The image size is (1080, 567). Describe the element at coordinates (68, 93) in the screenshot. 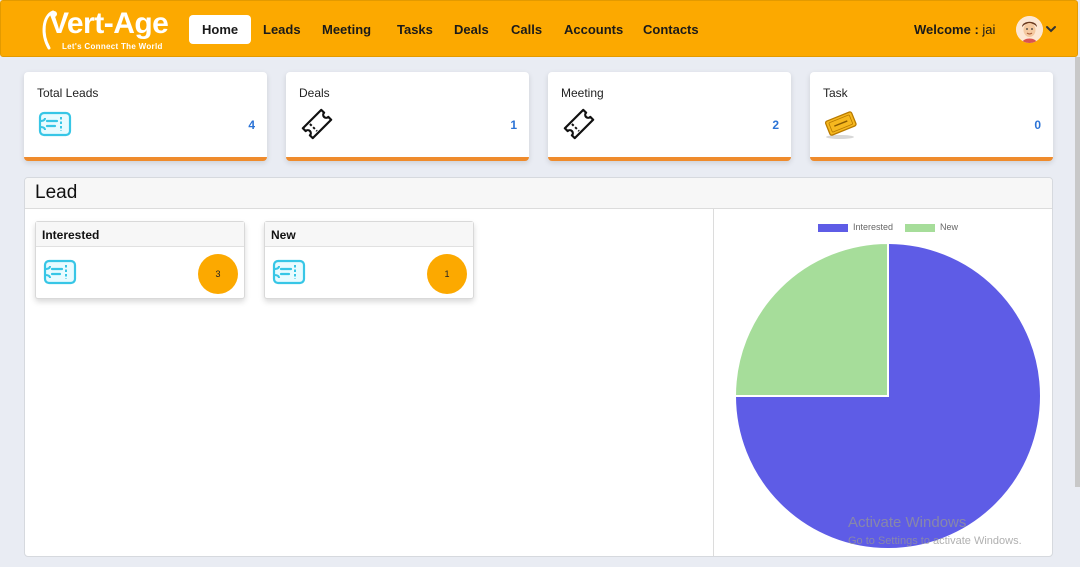

I see `stat-title: Total Leads` at that location.